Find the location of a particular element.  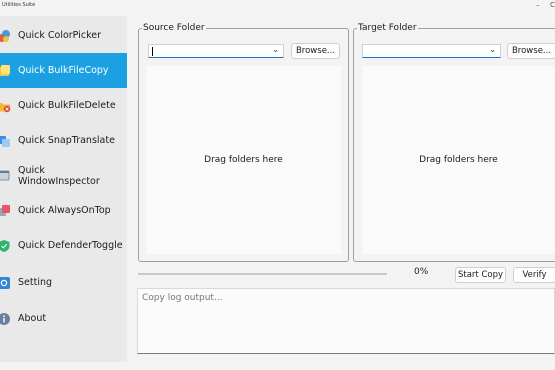

sidebar-item-about: About is located at coordinates (63, 318).